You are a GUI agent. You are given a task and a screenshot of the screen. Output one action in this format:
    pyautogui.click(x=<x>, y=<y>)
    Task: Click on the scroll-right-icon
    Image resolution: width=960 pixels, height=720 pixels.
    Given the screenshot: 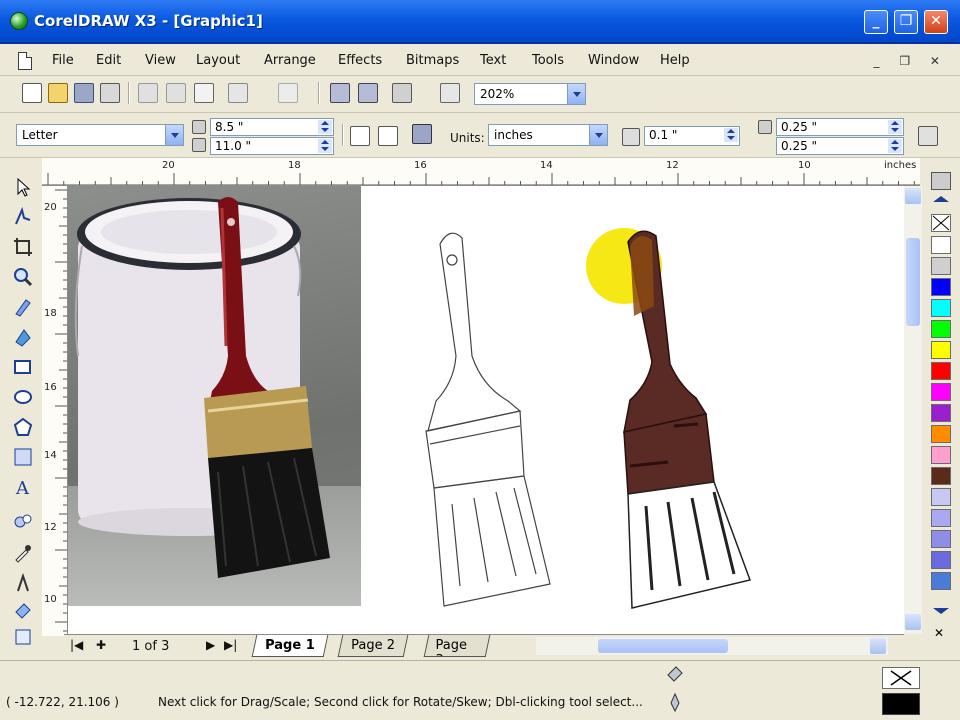 What is the action you would take?
    pyautogui.click(x=878, y=646)
    